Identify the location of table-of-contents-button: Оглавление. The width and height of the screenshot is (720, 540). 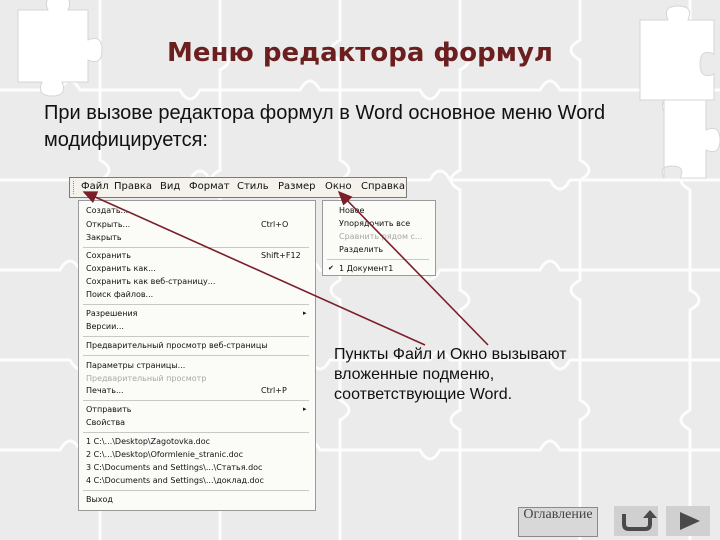
(558, 522).